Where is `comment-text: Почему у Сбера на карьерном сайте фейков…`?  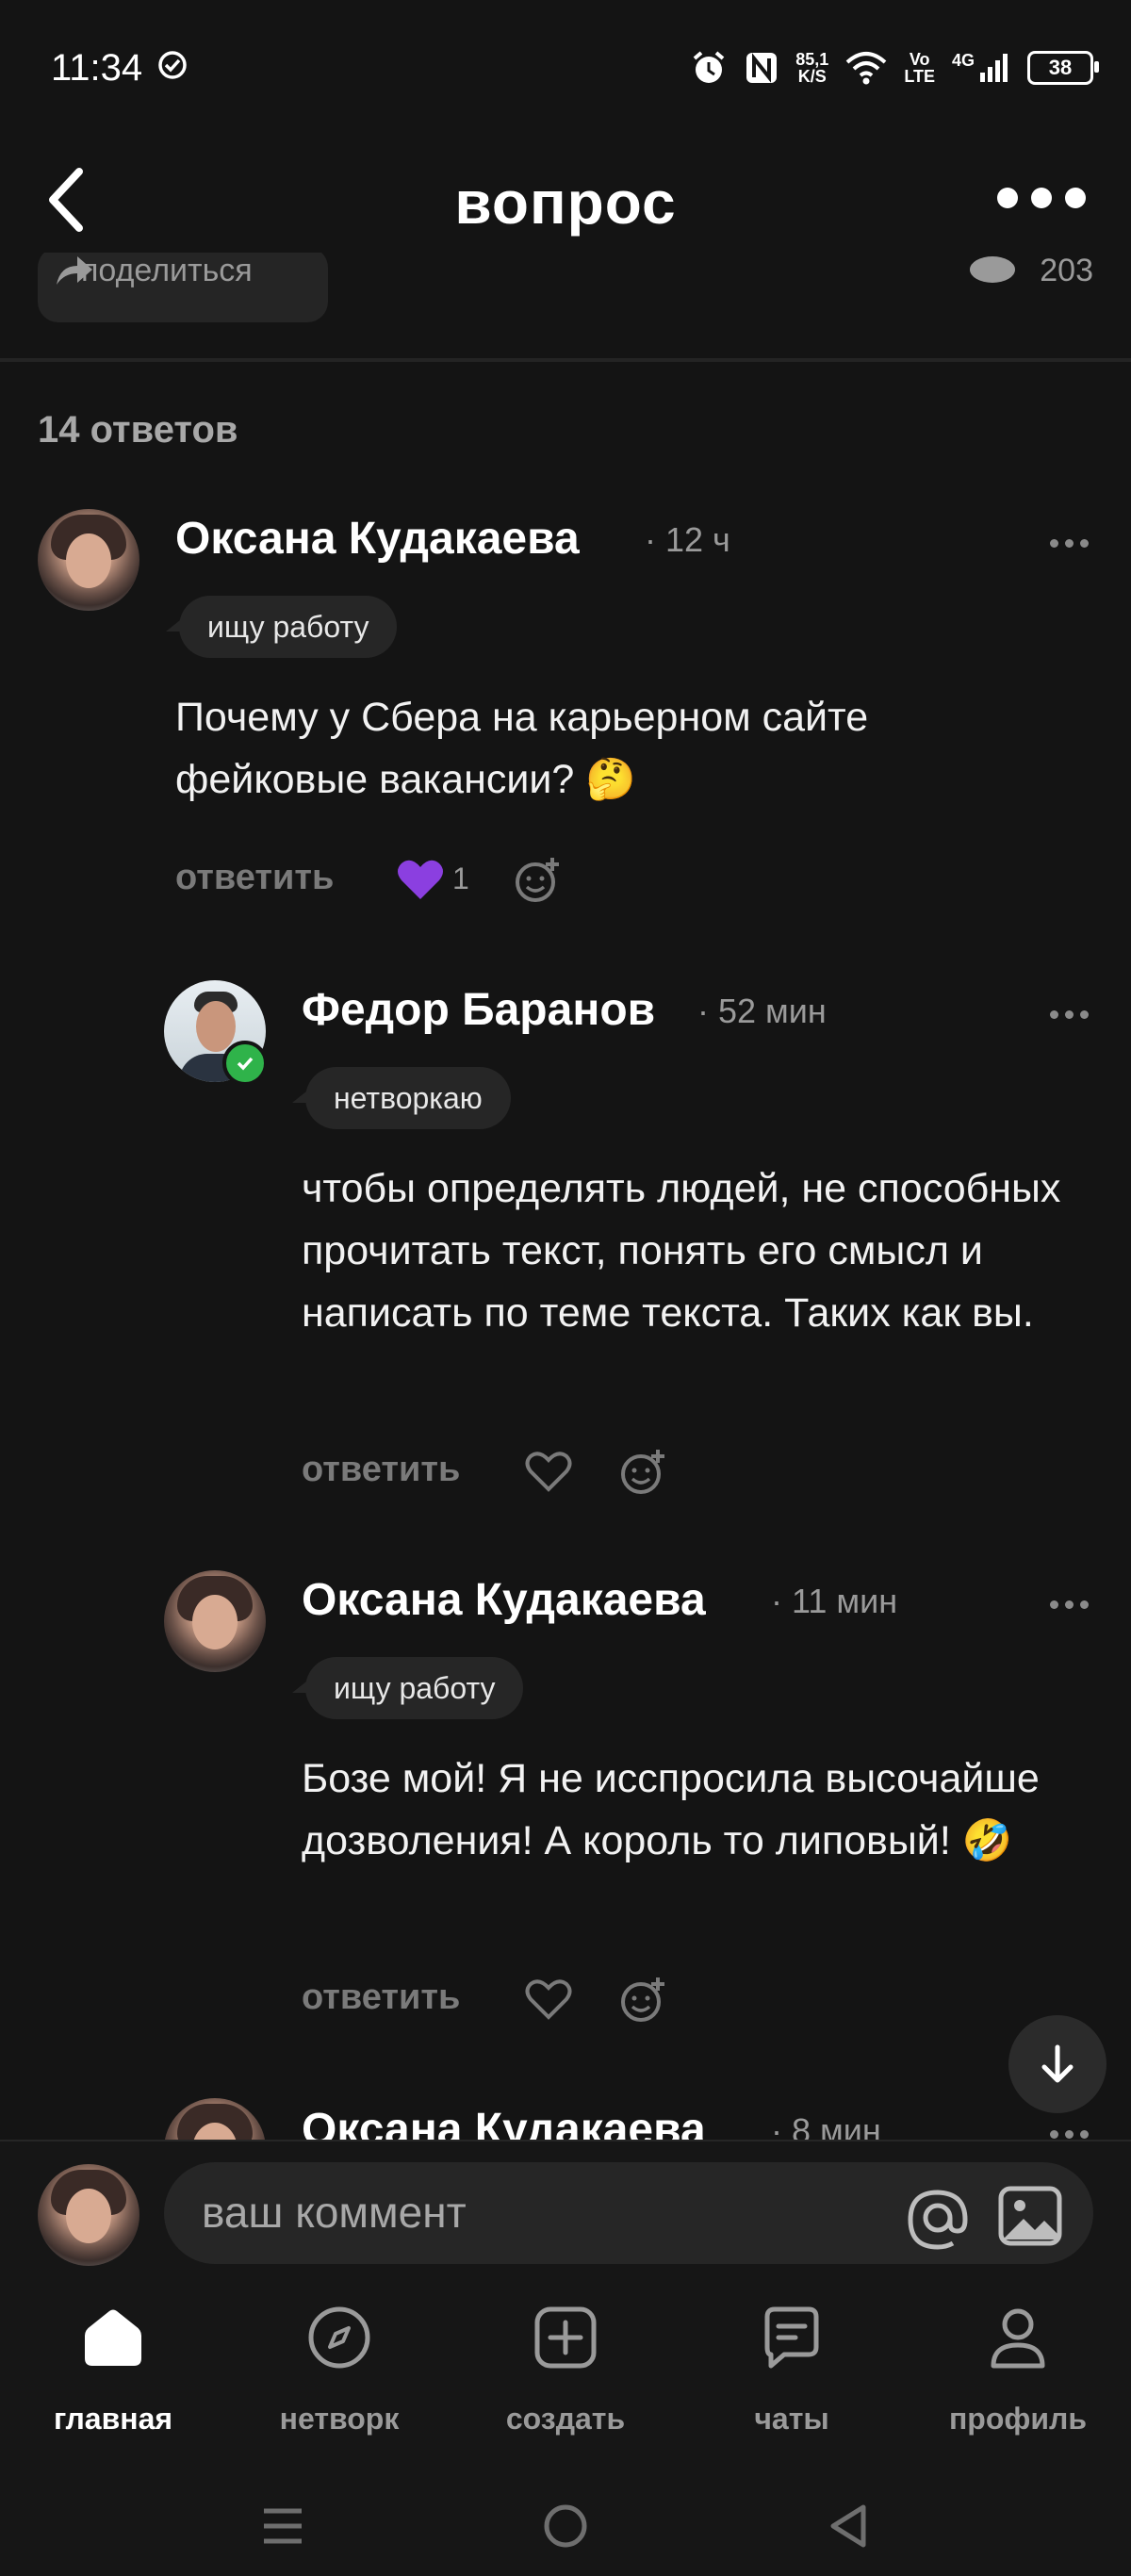 comment-text: Почему у Сбера на карьерном сайте фейков… is located at coordinates (522, 748).